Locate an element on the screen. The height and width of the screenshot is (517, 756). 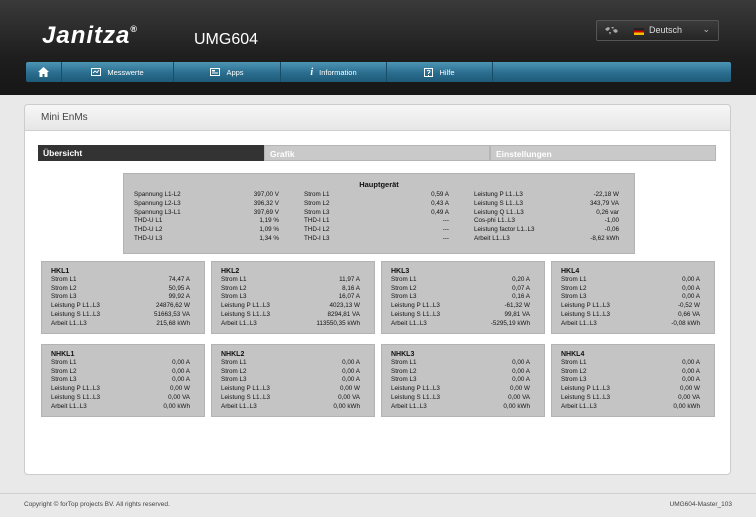
tab-einstellungen: Einstellungen is located at coordinates (603, 153).